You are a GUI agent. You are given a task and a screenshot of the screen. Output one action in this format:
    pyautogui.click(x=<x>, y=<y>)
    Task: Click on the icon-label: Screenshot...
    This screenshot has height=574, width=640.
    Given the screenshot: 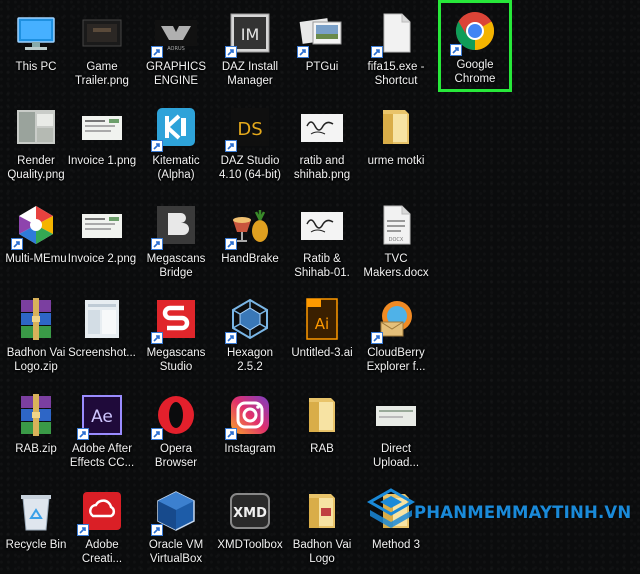 What is the action you would take?
    pyautogui.click(x=102, y=353)
    